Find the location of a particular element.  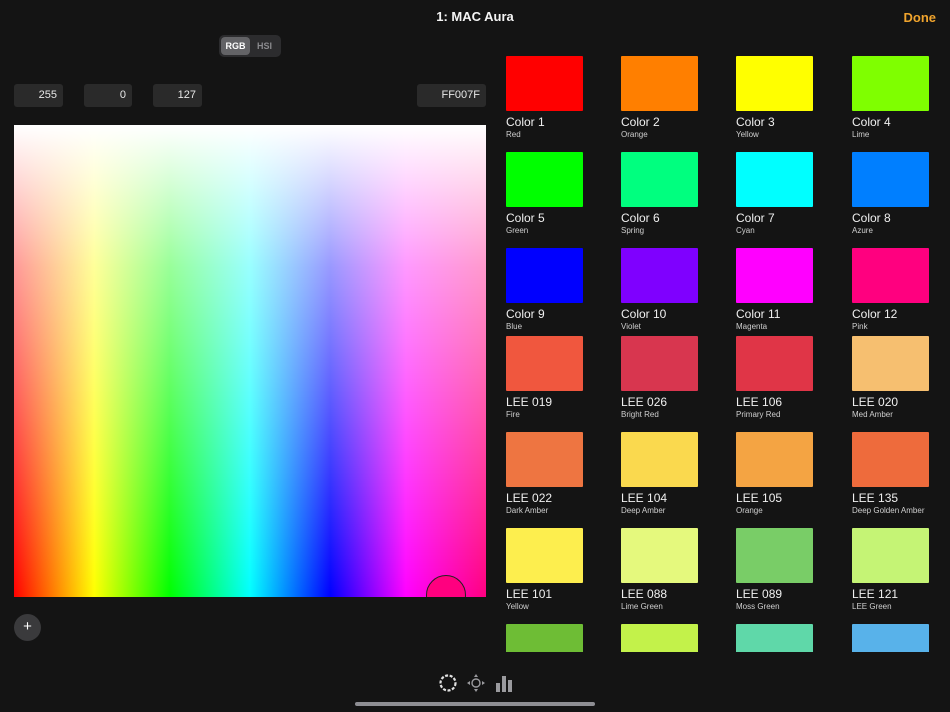

position-icon is located at coordinates (476, 683).